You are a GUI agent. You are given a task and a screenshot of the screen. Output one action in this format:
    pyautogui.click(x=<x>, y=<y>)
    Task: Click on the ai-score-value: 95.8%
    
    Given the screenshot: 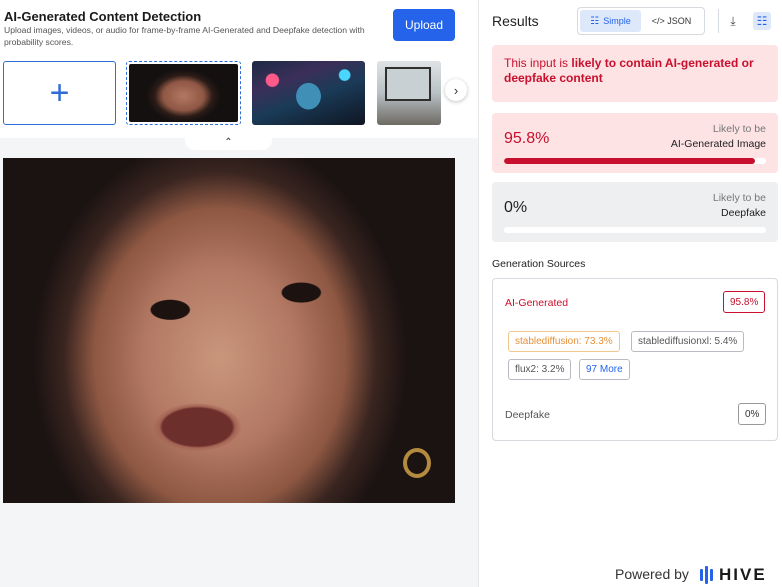 What is the action you would take?
    pyautogui.click(x=527, y=138)
    